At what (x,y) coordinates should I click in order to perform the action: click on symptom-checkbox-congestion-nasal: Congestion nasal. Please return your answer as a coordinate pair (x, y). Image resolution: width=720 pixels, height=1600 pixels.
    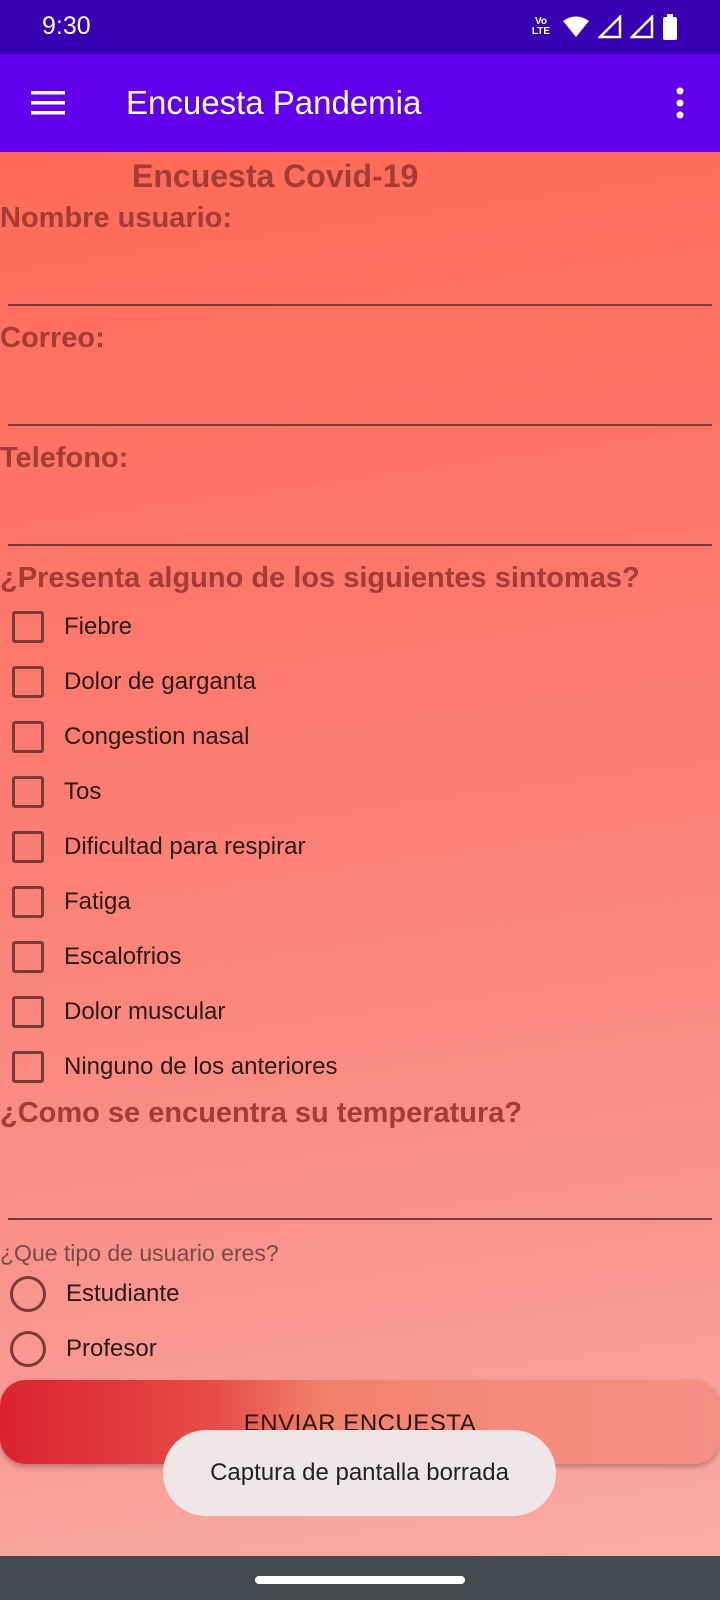
    Looking at the image, I should click on (129, 737).